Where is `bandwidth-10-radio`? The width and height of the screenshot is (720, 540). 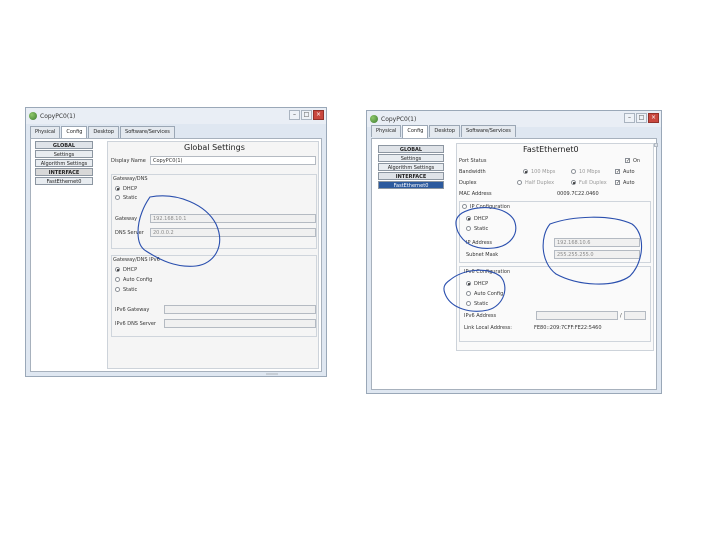
bandwidth-10-radio is located at coordinates (573, 171).